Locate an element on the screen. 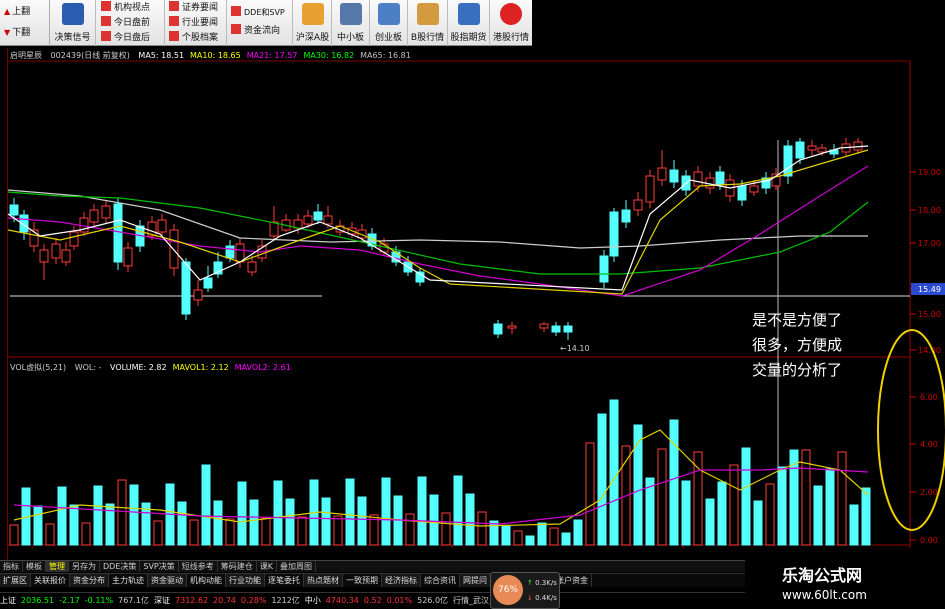 The width and height of the screenshot is (945, 609). extension-tab: 主力轨迹 is located at coordinates (128, 580).